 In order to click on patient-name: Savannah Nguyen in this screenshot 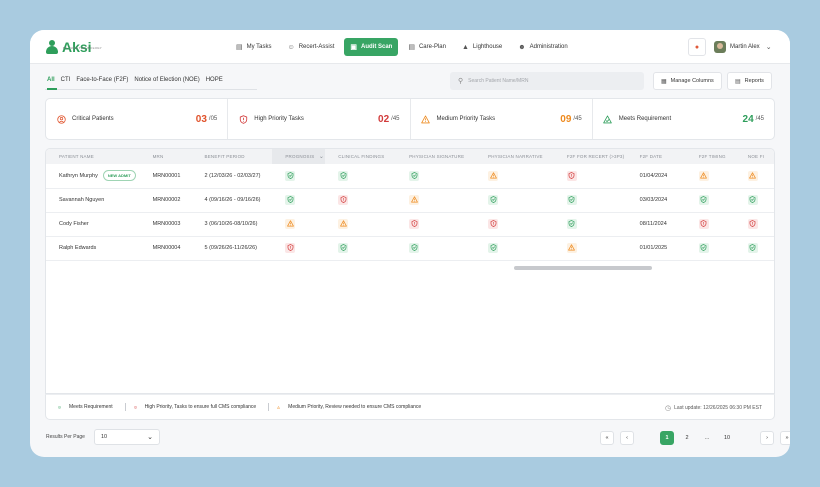, I will do `click(81, 200)`.